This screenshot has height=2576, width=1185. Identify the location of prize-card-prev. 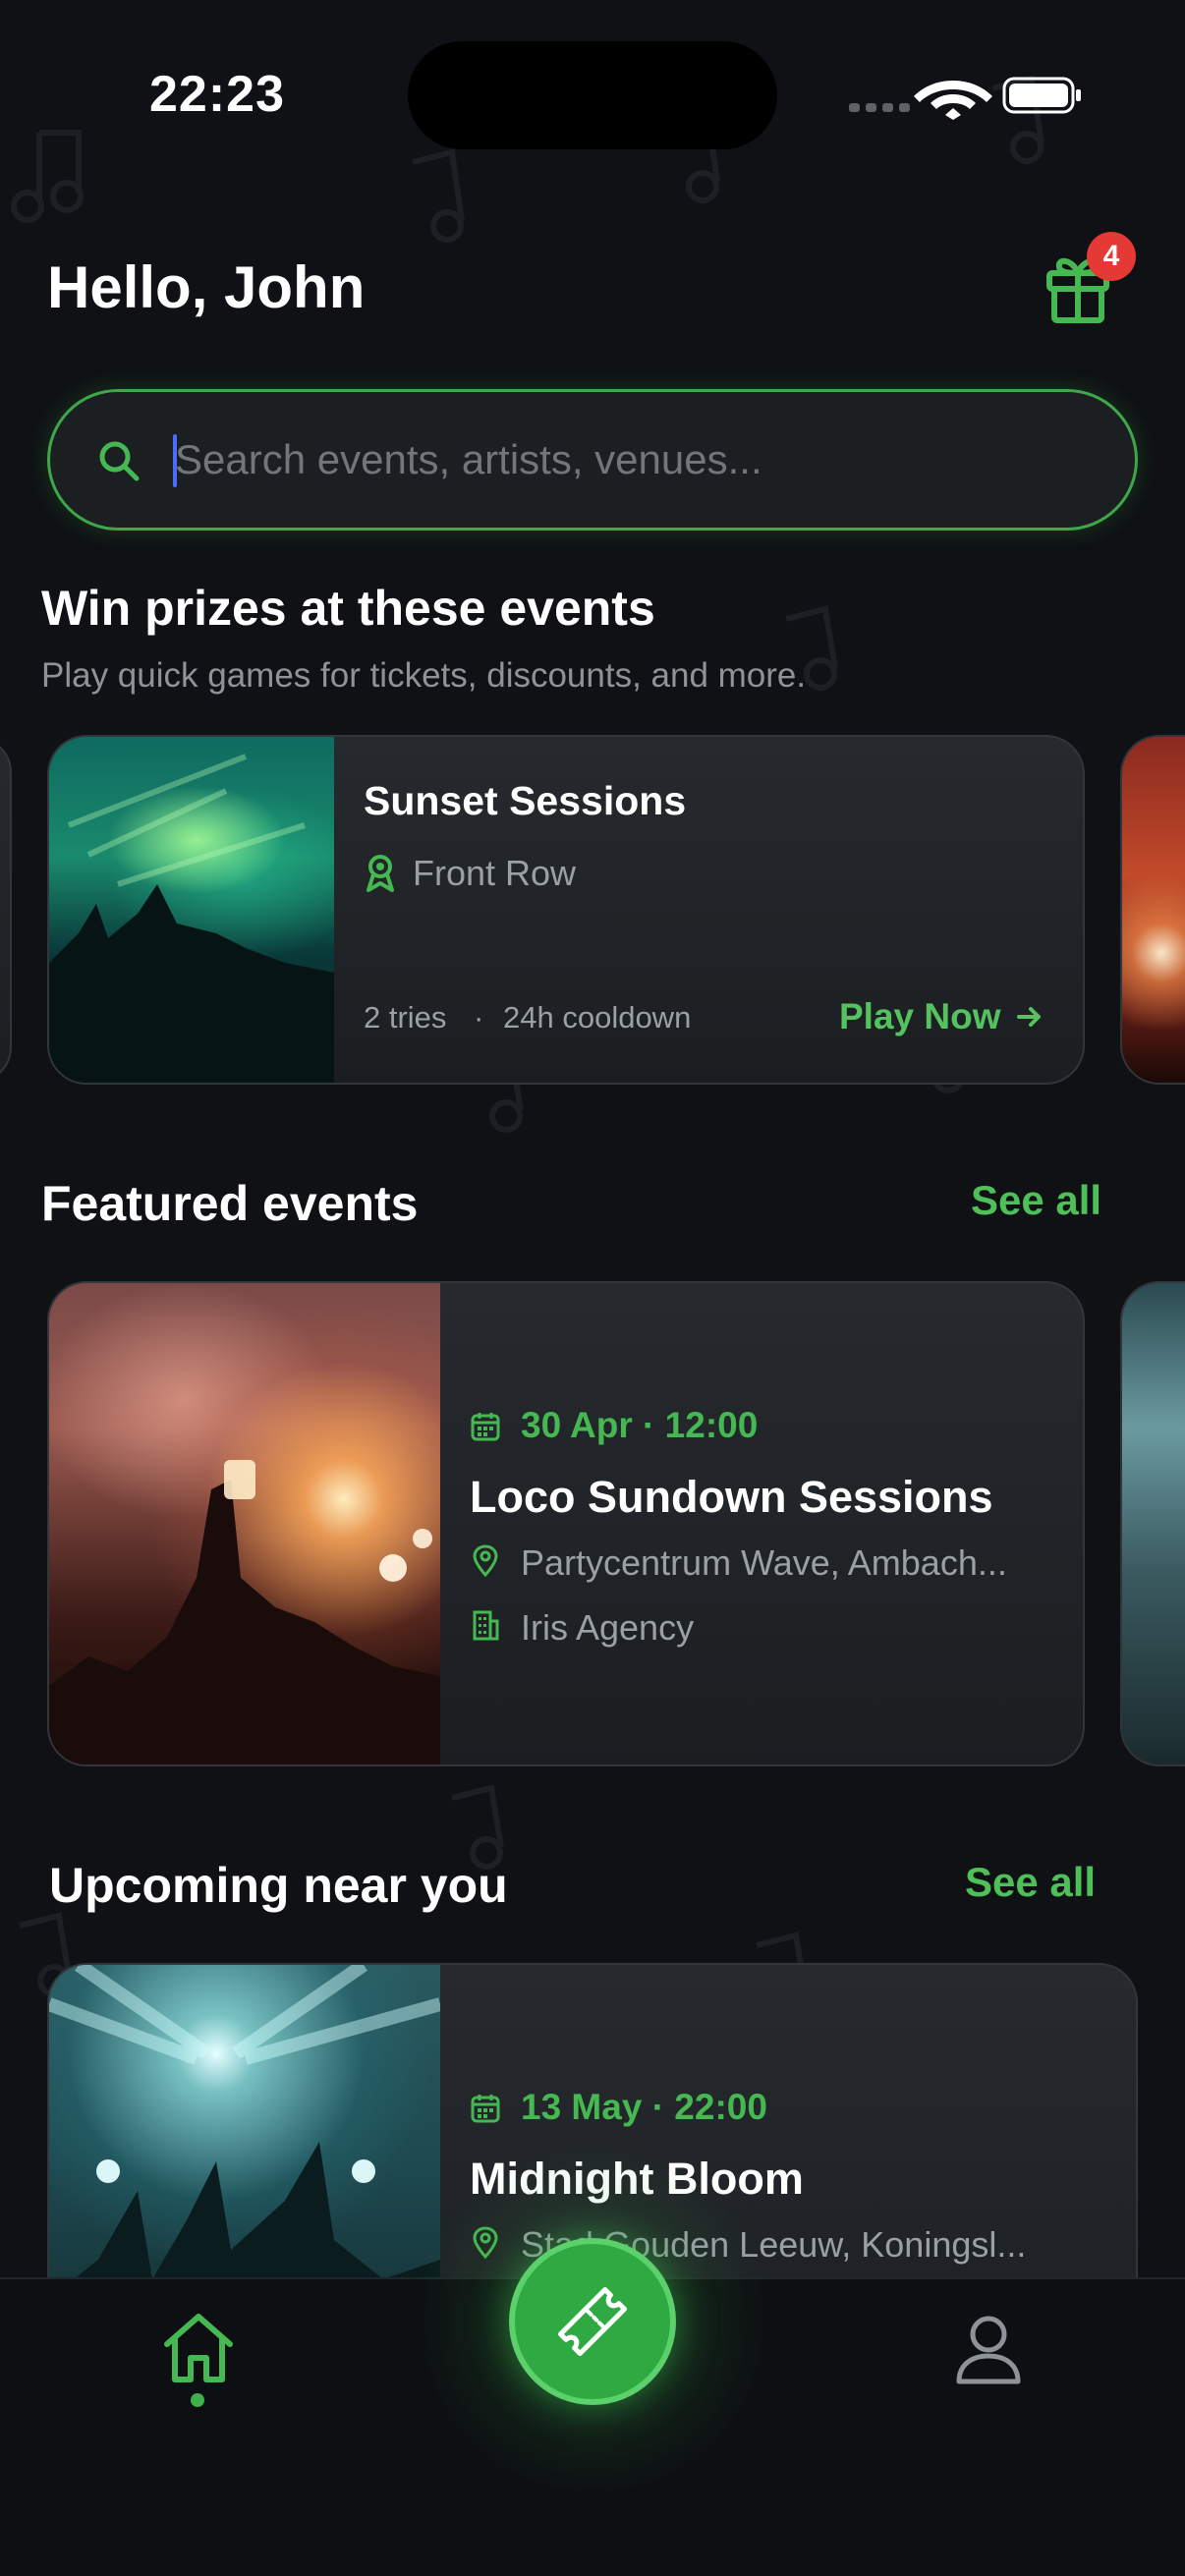
(6, 910).